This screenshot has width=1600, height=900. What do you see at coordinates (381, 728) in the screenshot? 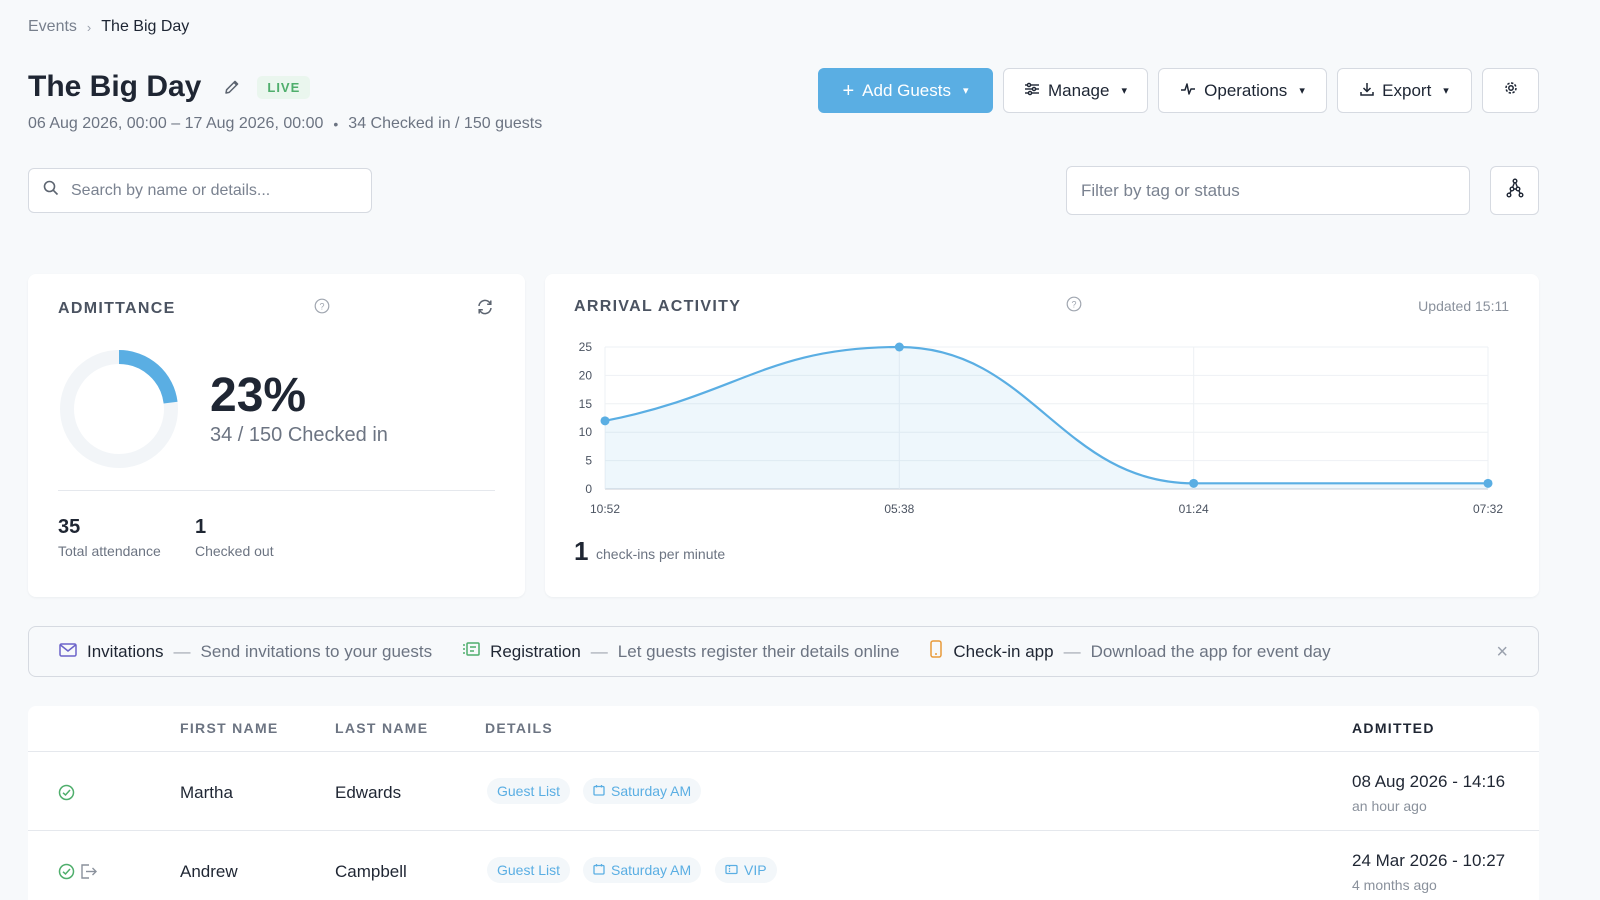
I see `header-last-name: LAST NAME` at bounding box center [381, 728].